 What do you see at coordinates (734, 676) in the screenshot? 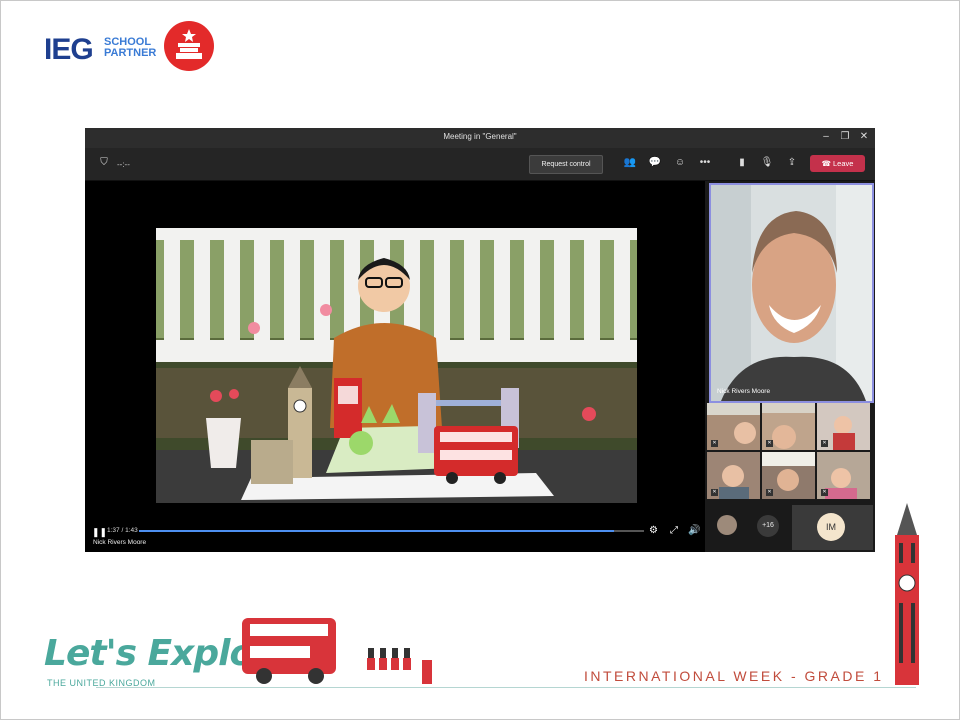
I see `international-week-label: INTERNATIONAL WEEK - GRADE 1` at bounding box center [734, 676].